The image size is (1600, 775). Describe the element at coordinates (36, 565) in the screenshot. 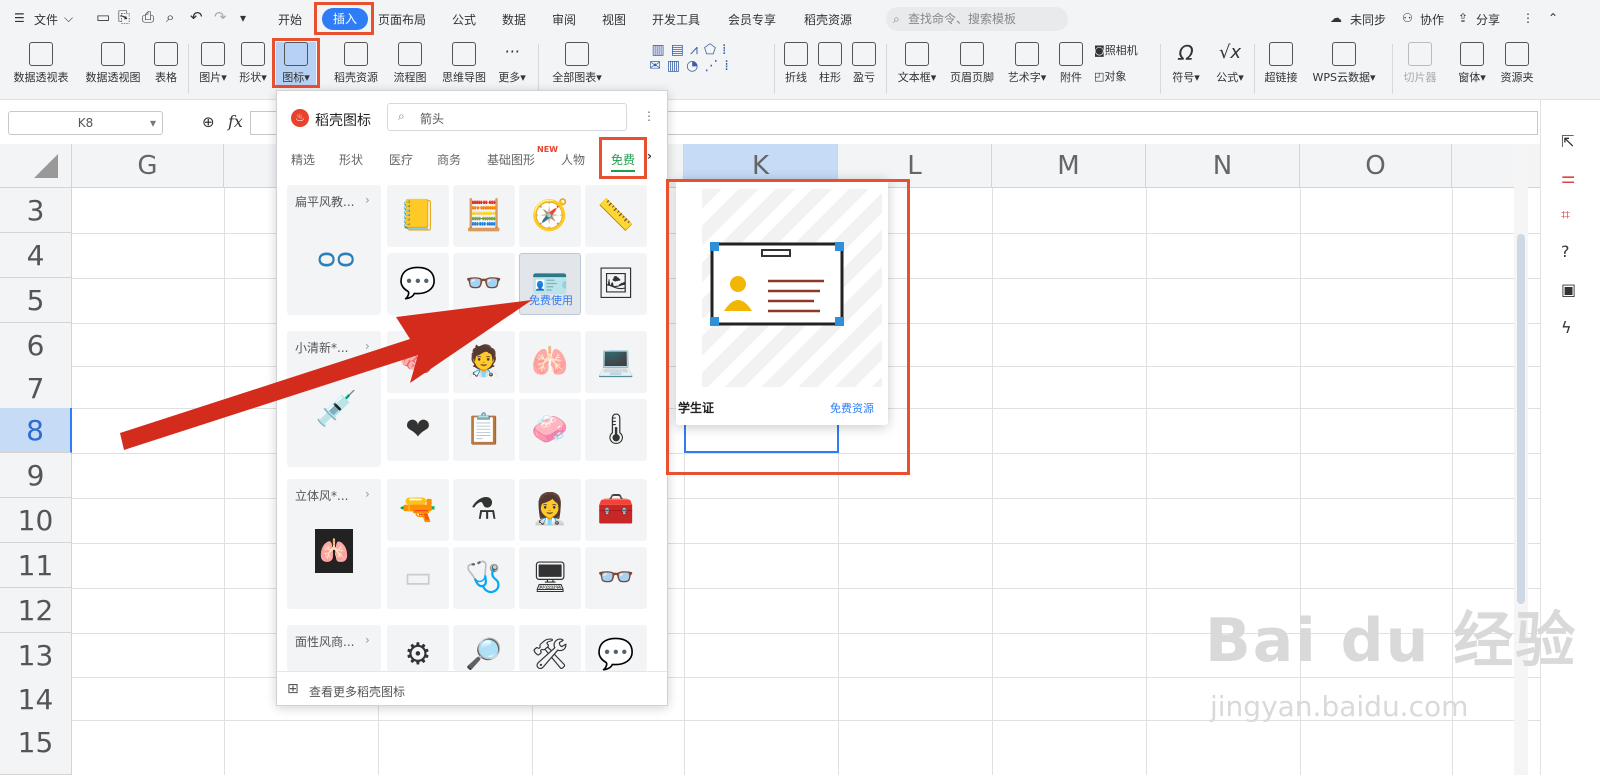

I see `row-header-11: 11` at that location.